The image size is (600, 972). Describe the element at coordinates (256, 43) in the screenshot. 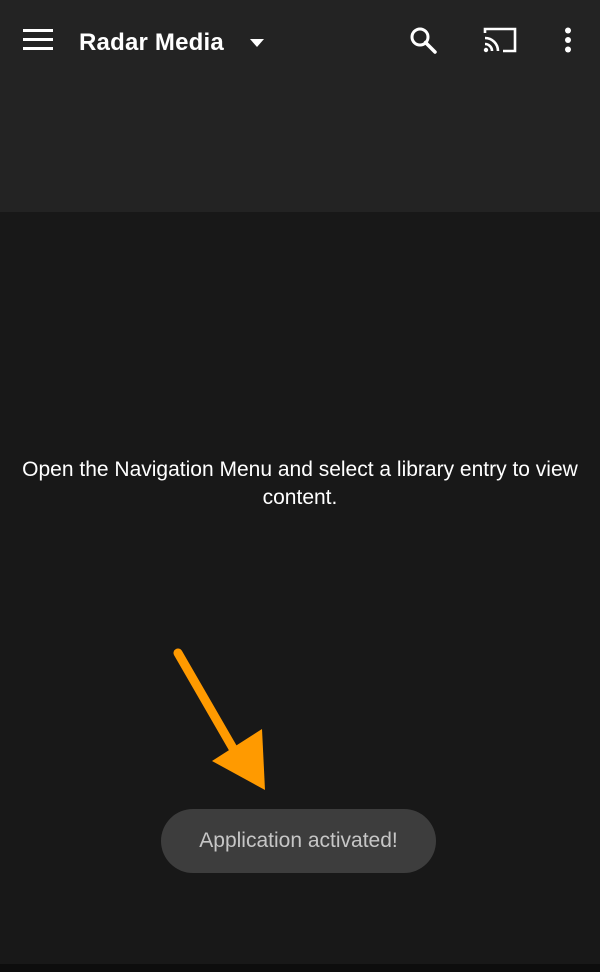

I see `caret-down-icon` at that location.